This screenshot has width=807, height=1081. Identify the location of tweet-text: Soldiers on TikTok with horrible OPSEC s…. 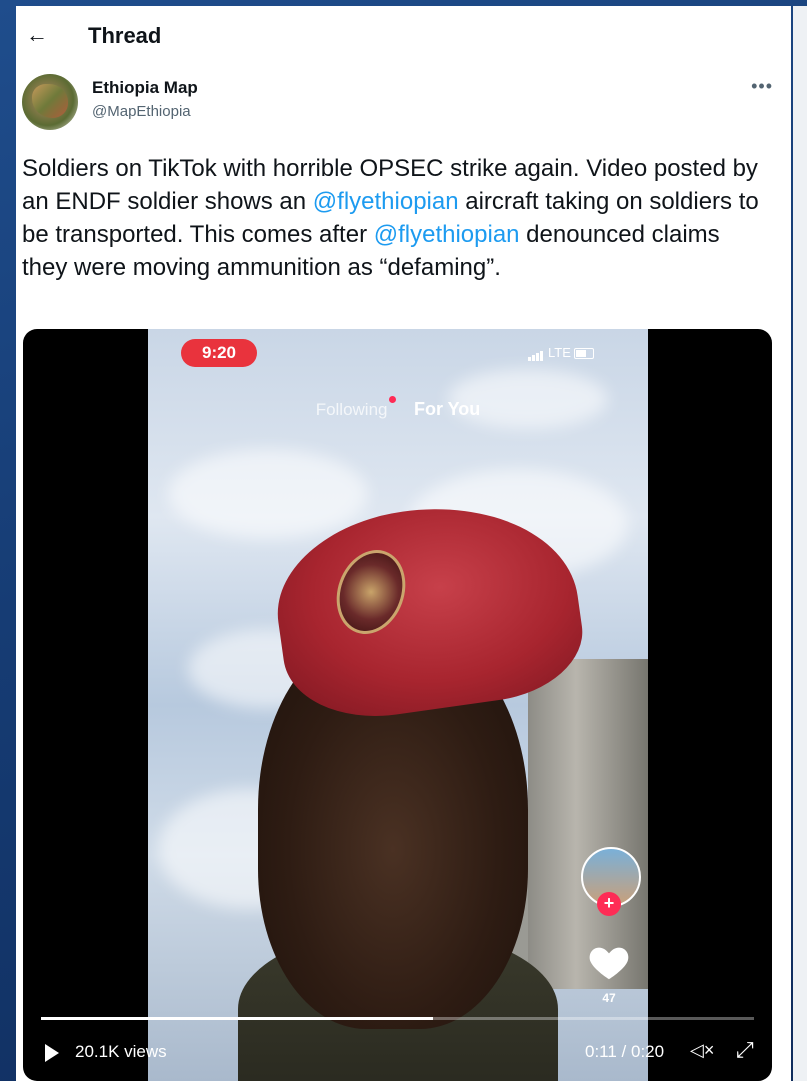
(394, 218).